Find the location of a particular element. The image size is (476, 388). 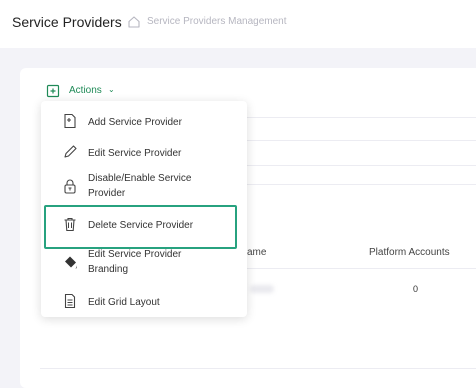

menu-item-label-line2: Provider is located at coordinates (107, 193).